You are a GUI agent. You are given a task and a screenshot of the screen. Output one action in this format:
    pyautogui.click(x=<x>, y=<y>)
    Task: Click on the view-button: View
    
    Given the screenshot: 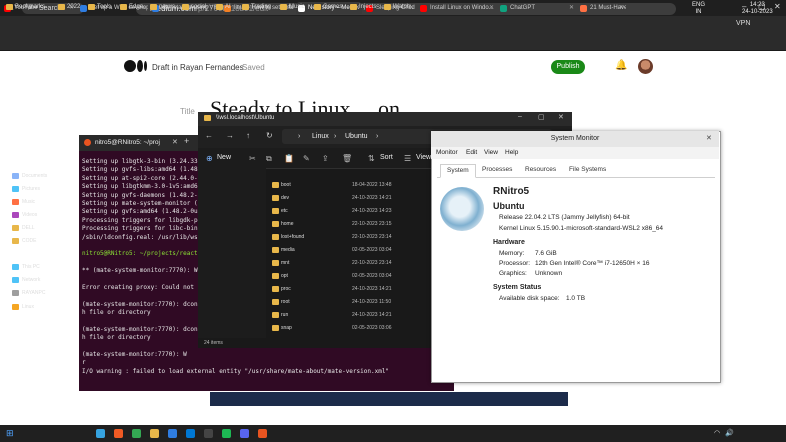 What is the action you would take?
    pyautogui.click(x=423, y=157)
    